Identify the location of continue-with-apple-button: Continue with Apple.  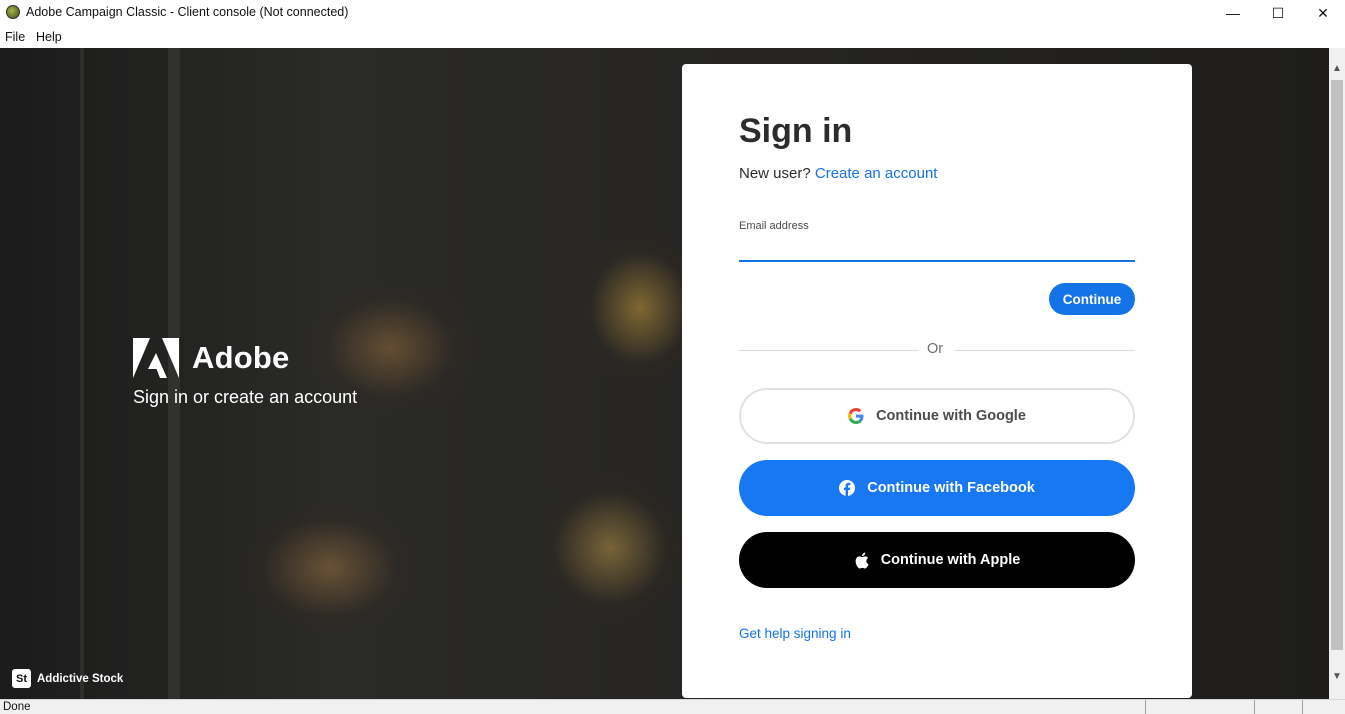
(937, 560).